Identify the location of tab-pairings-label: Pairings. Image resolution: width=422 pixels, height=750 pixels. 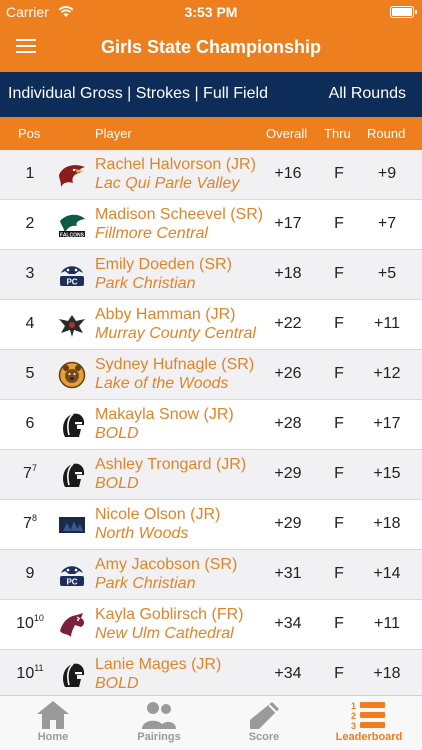
(159, 737).